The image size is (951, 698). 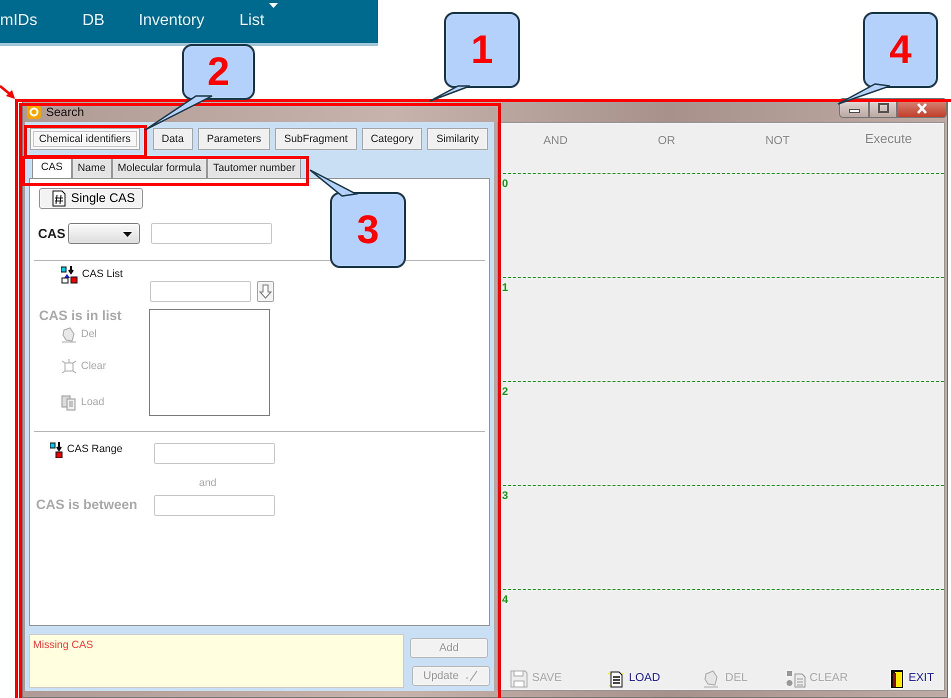 I want to click on window-title: Search, so click(x=65, y=112).